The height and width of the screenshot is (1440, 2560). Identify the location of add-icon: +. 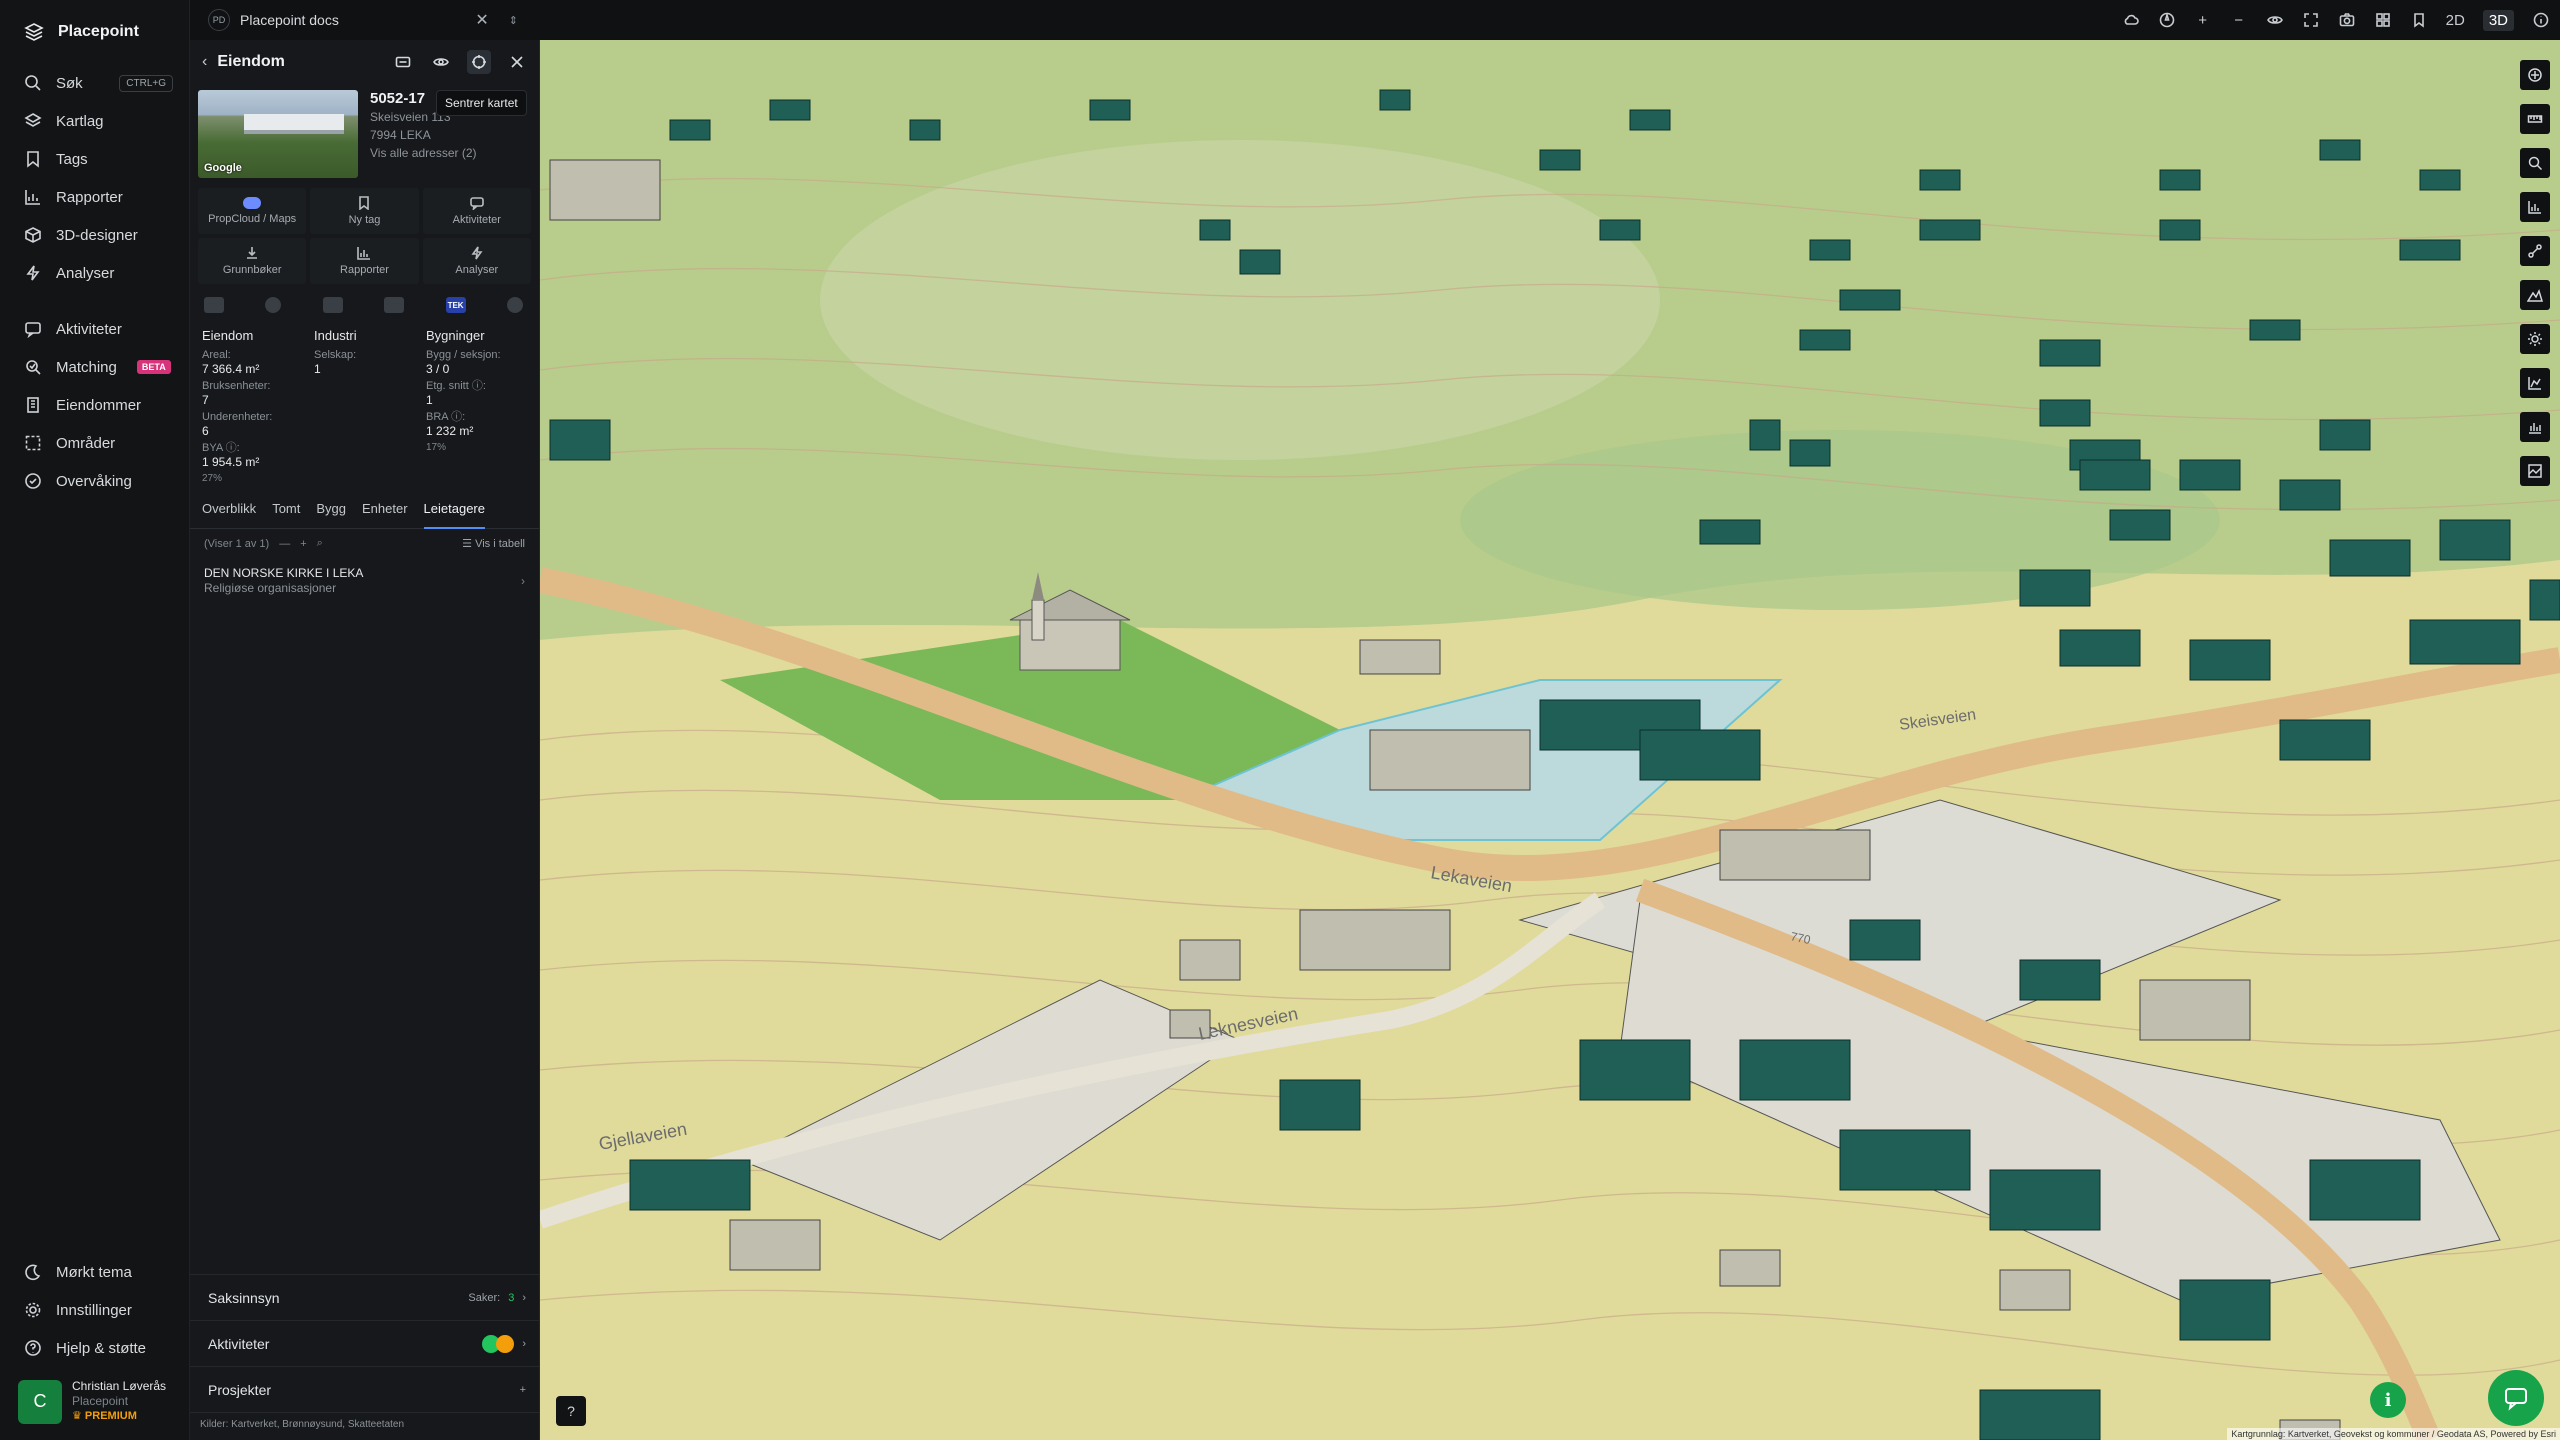
(303, 544).